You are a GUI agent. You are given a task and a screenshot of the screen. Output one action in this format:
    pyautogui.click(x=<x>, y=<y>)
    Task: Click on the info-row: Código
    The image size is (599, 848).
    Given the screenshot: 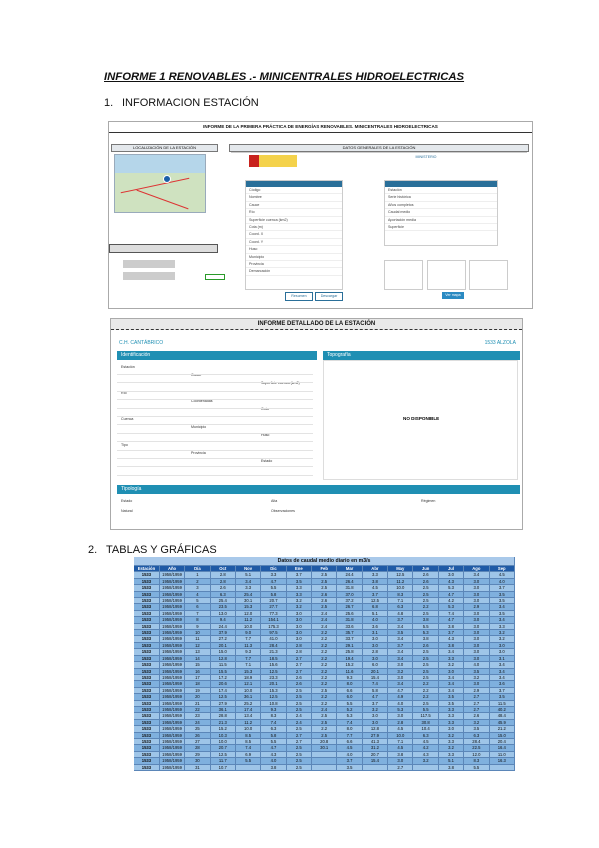 What is the action you would take?
    pyautogui.click(x=294, y=191)
    